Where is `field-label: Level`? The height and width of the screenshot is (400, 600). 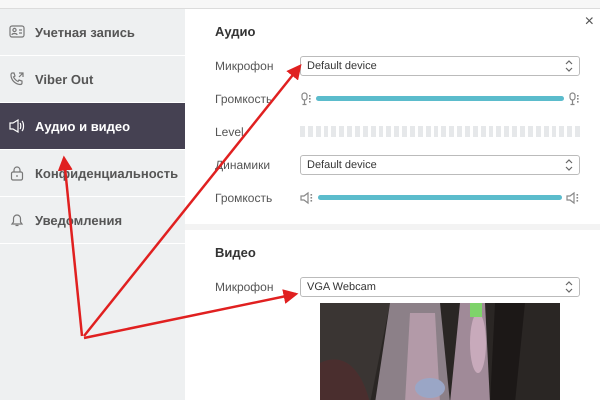 field-label: Level is located at coordinates (230, 131).